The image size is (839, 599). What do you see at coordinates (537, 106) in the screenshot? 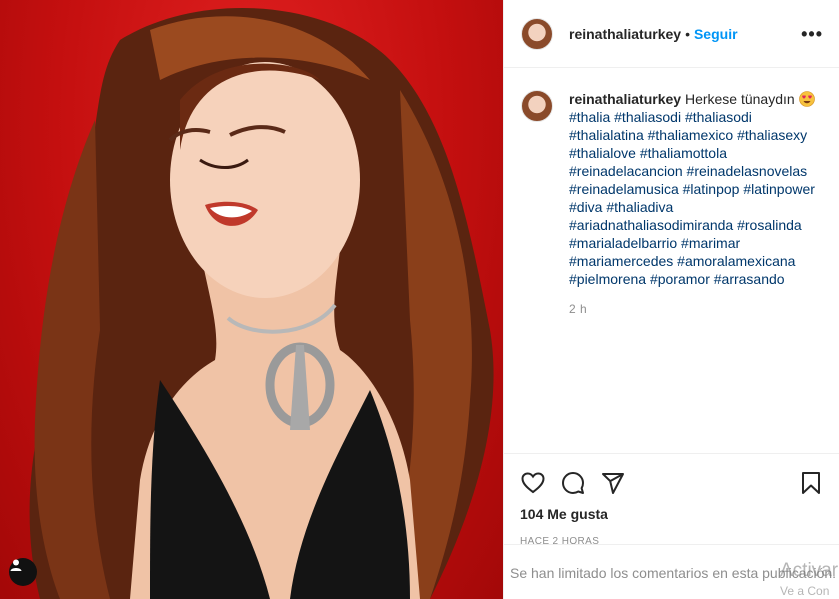
I see `caption-avatar` at bounding box center [537, 106].